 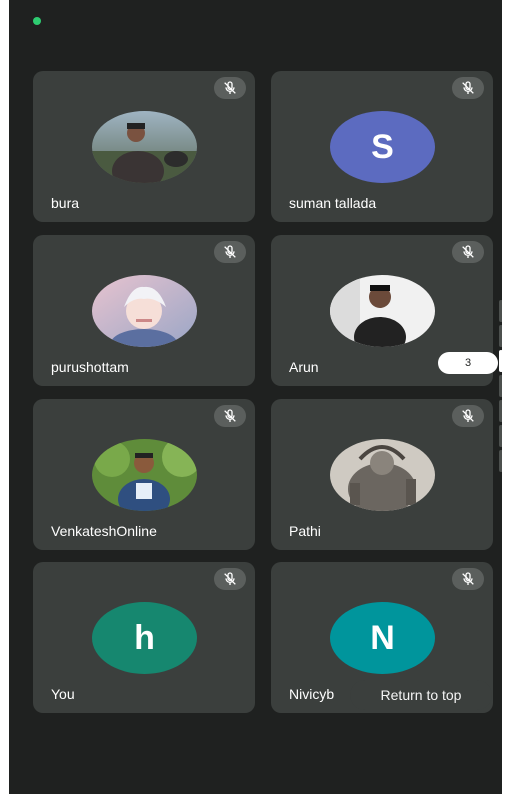 What do you see at coordinates (305, 531) in the screenshot?
I see `participant-name: Pathi` at bounding box center [305, 531].